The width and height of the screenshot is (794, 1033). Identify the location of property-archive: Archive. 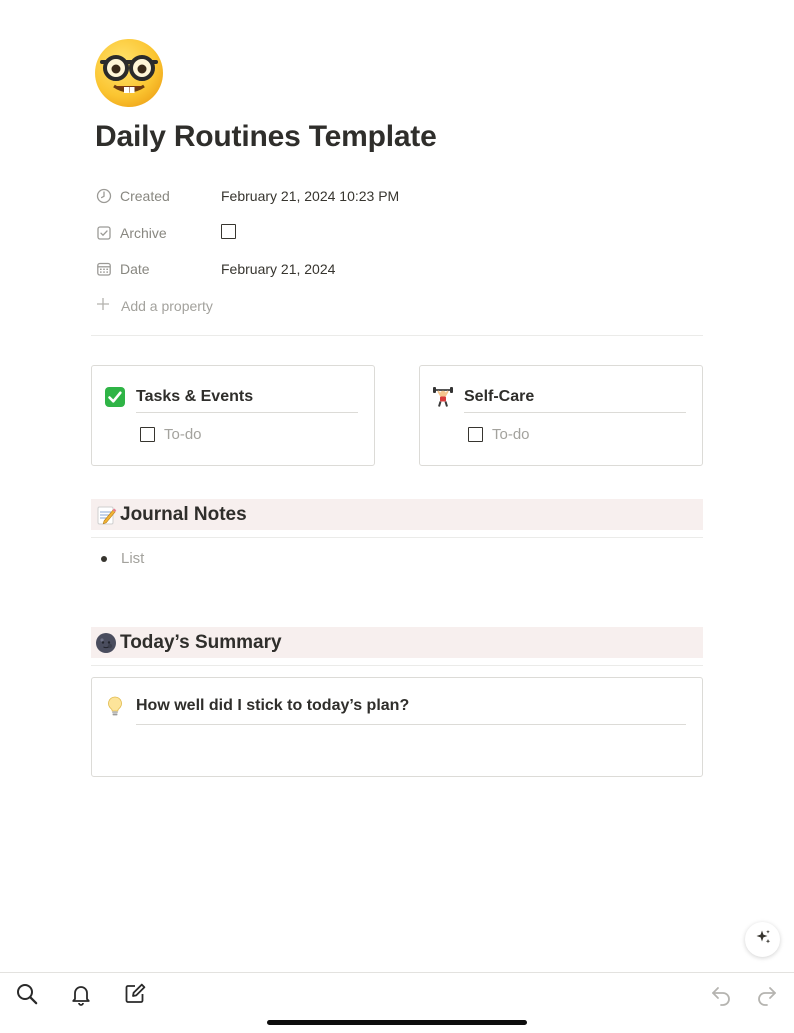
(400, 233).